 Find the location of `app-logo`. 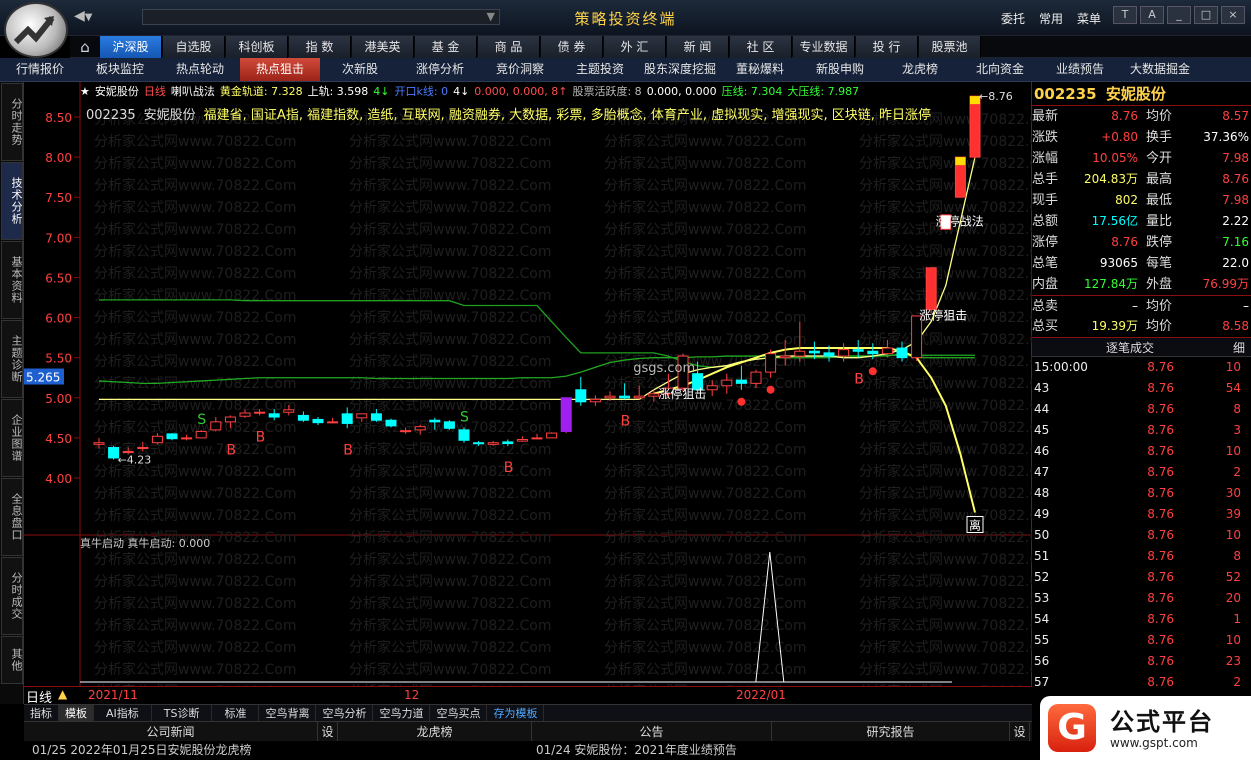

app-logo is located at coordinates (36, 30).